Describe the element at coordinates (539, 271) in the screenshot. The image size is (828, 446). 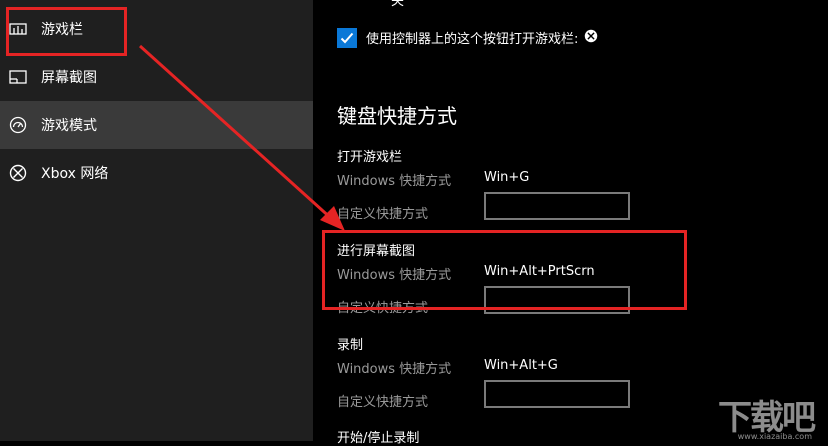
I see `windows-shortcut-value: Win+Alt+PrtScrn` at that location.